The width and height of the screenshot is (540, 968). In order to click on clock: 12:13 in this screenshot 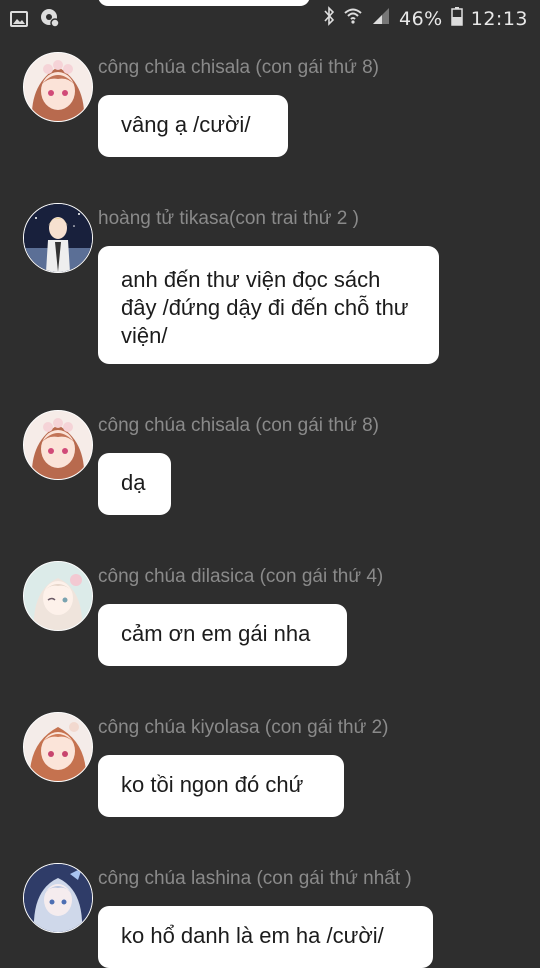, I will do `click(499, 18)`.